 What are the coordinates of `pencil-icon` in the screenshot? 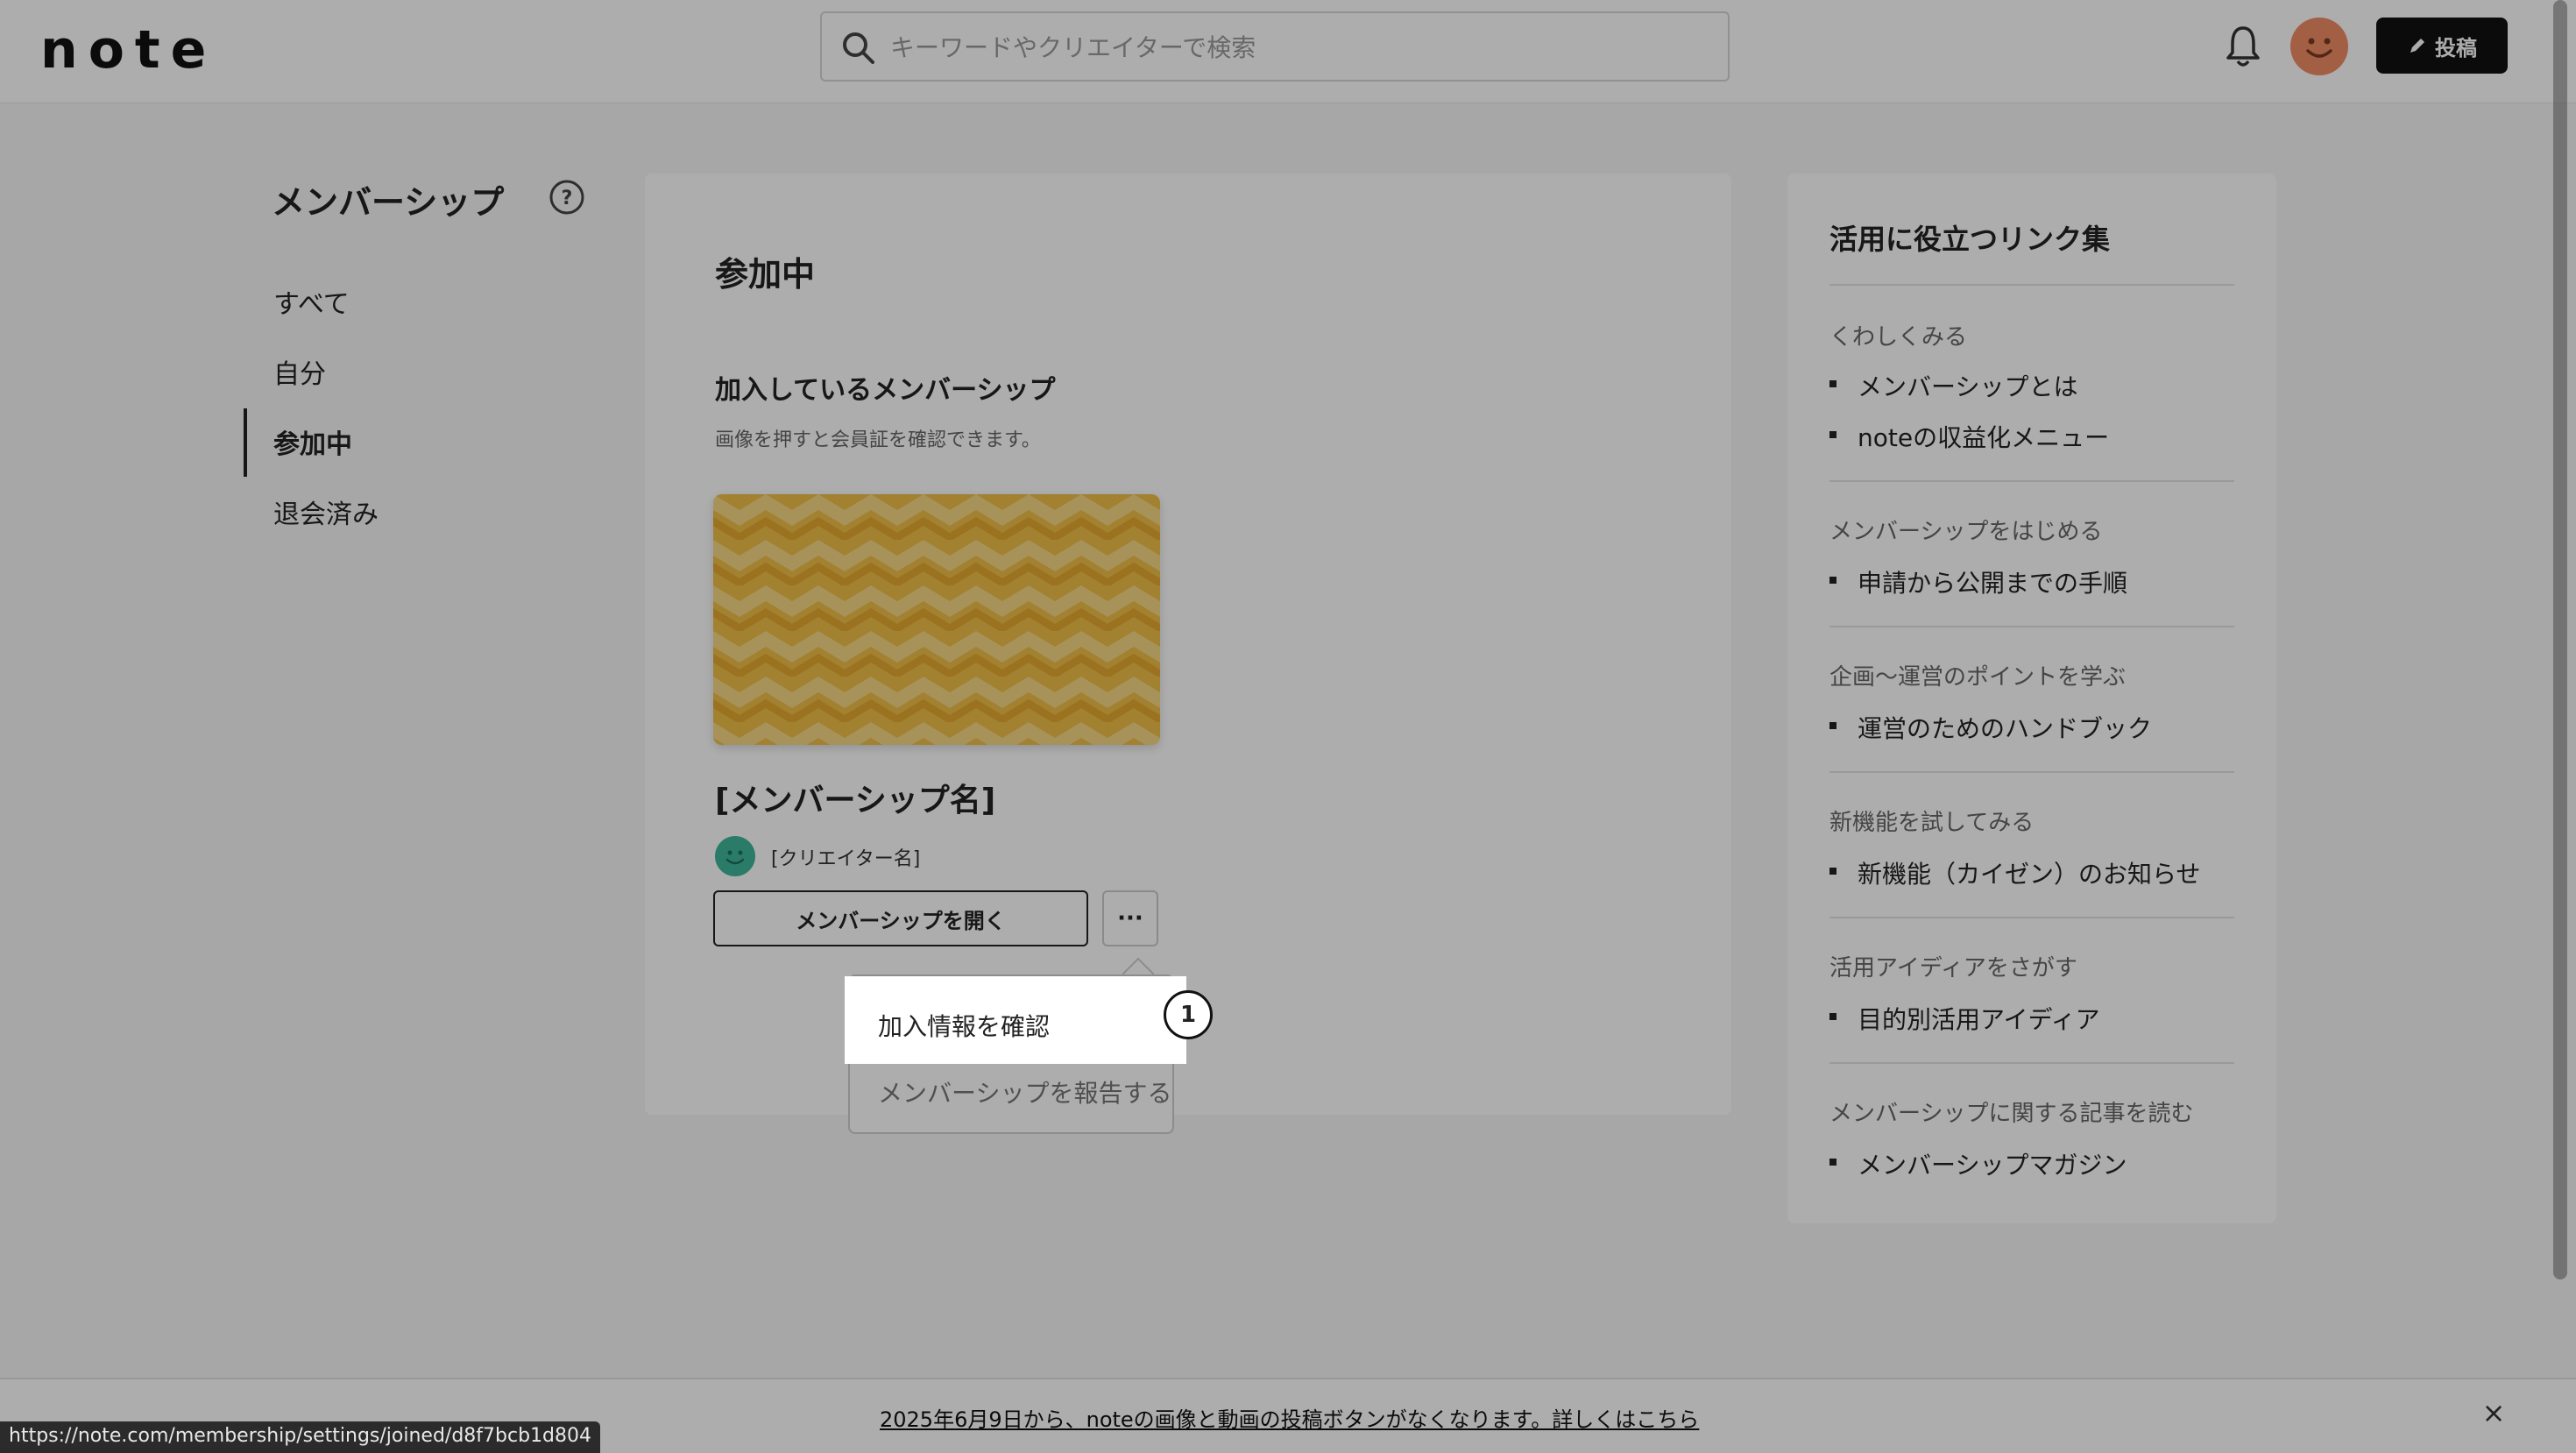 It's located at (2417, 46).